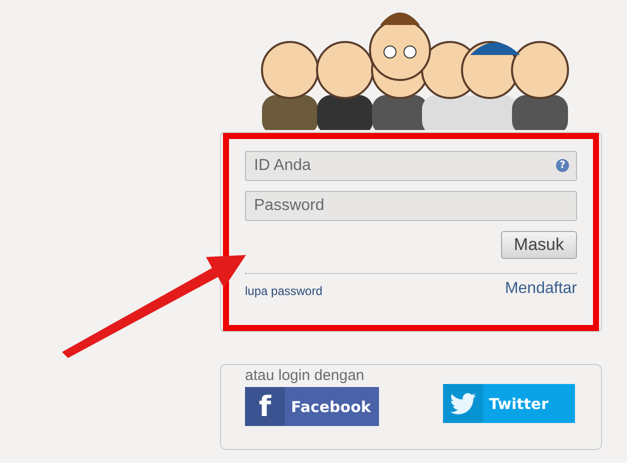 The width and height of the screenshot is (627, 463). What do you see at coordinates (538, 245) in the screenshot?
I see `login-button: Masuk` at bounding box center [538, 245].